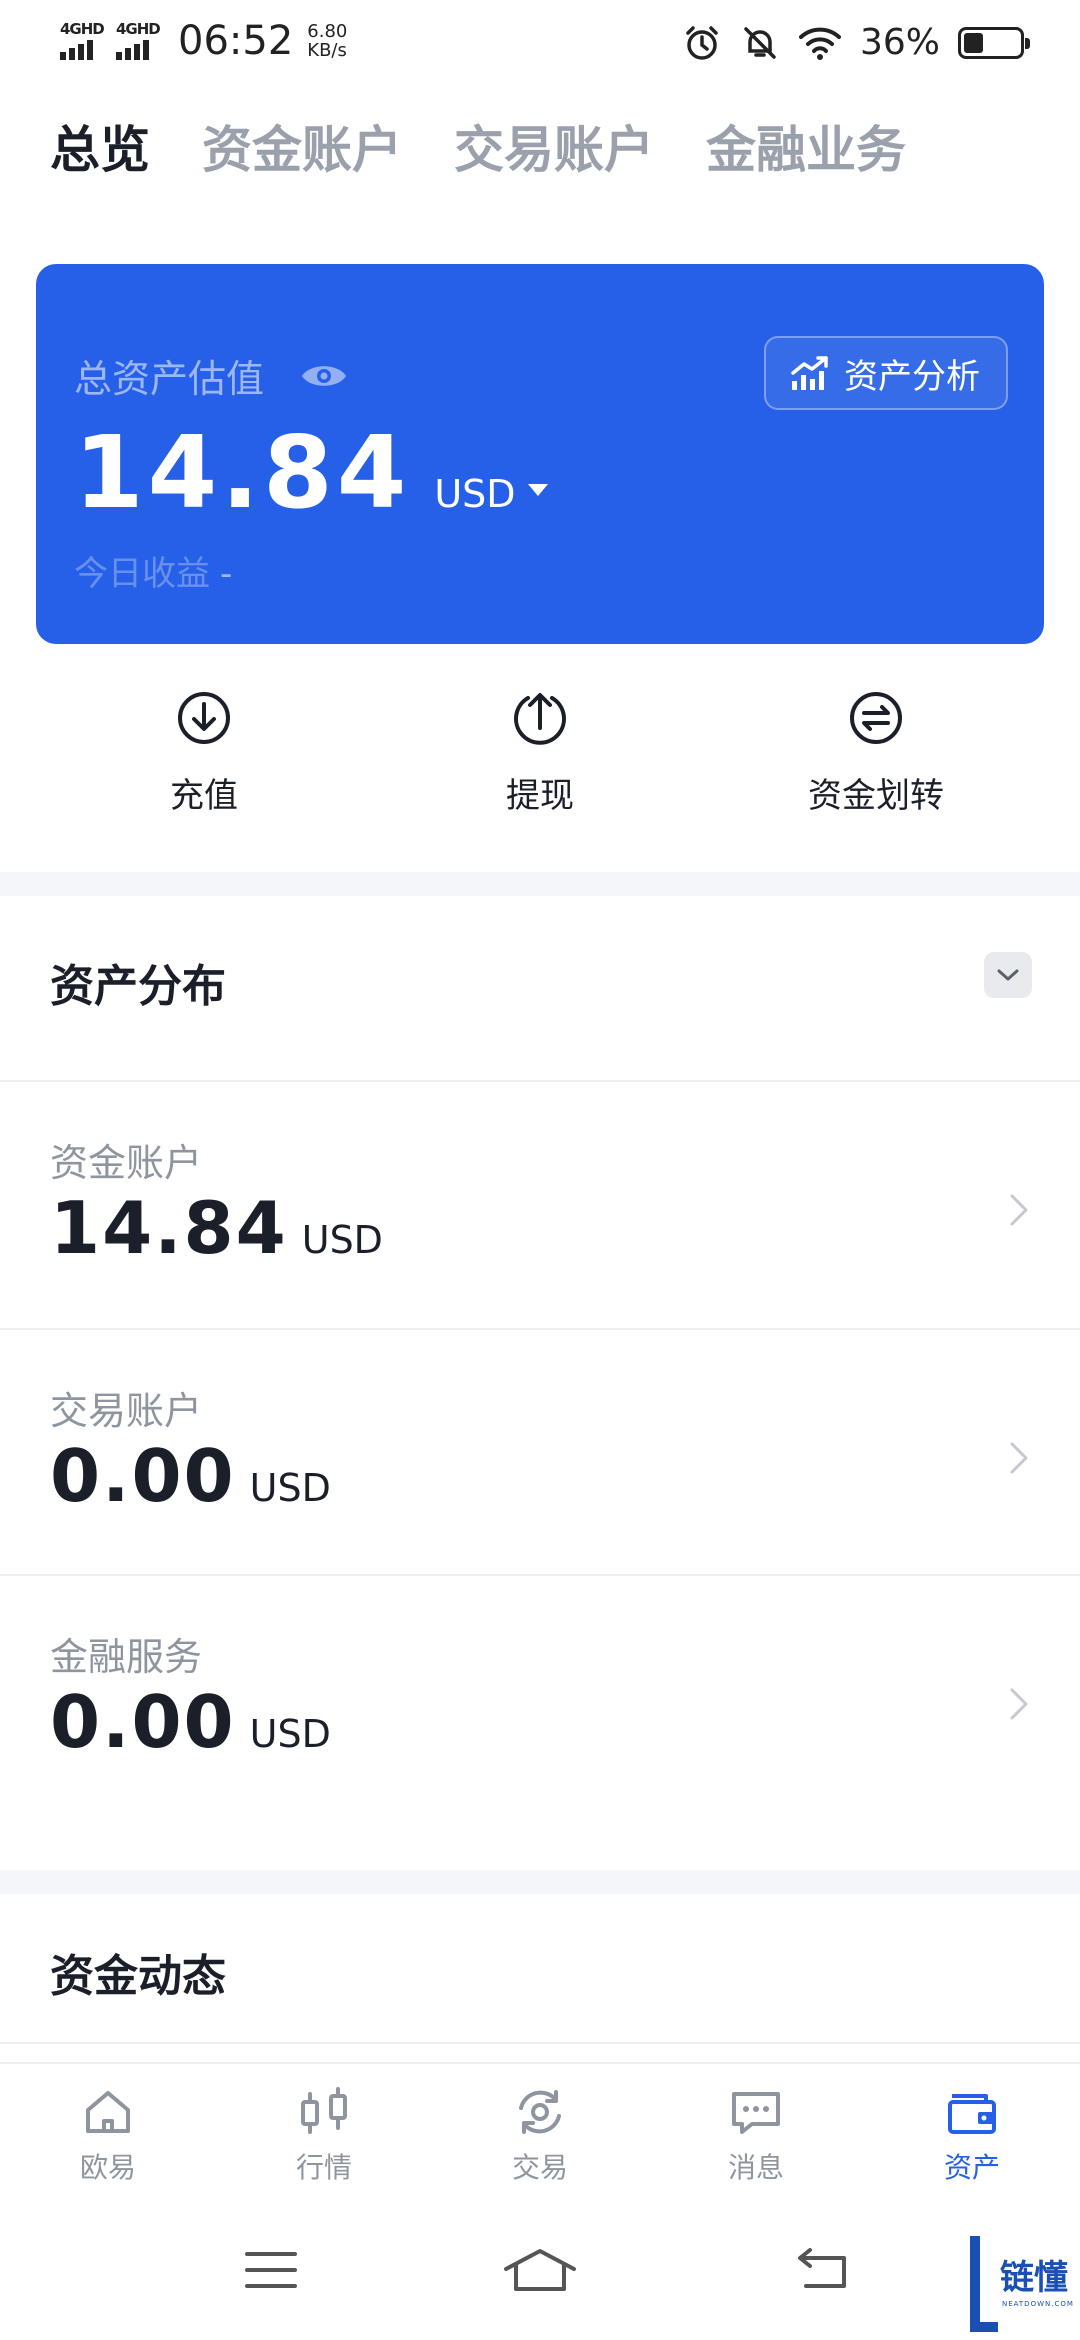 Image resolution: width=1080 pixels, height=2340 pixels. I want to click on tab-overview: 总览, so click(100, 146).